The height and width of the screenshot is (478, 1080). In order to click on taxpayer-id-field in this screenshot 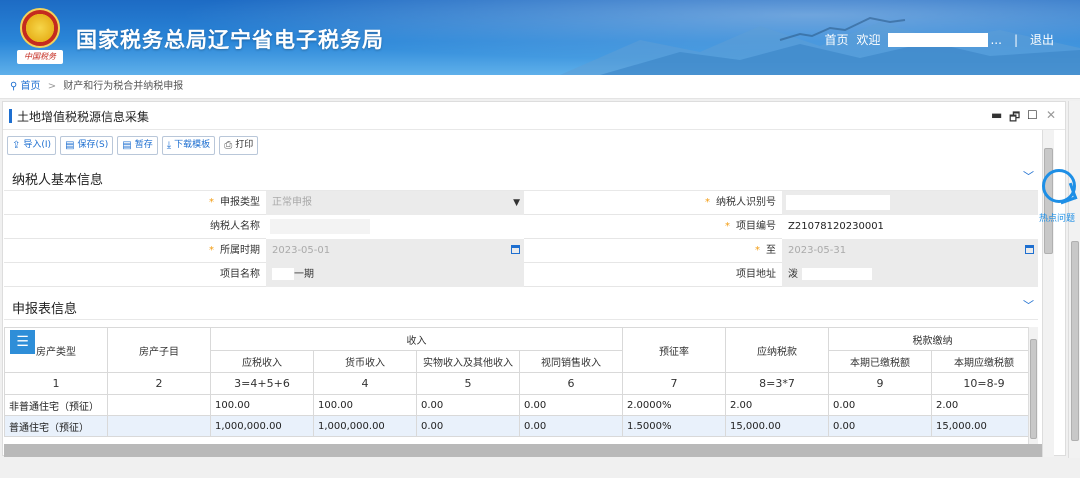, I will do `click(910, 203)`.